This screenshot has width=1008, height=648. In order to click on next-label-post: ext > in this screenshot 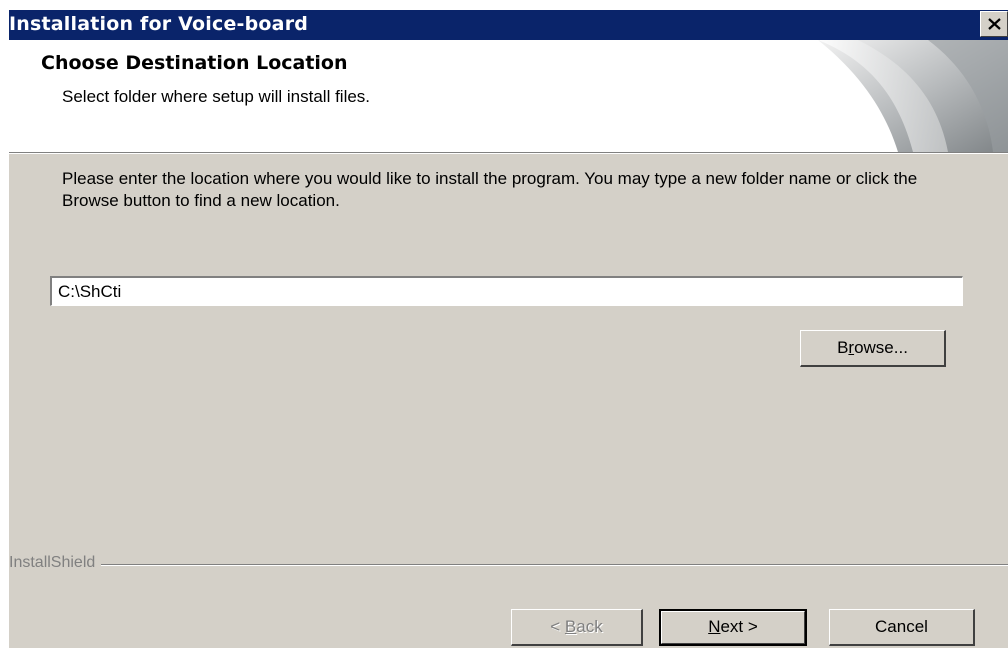, I will do `click(739, 626)`.